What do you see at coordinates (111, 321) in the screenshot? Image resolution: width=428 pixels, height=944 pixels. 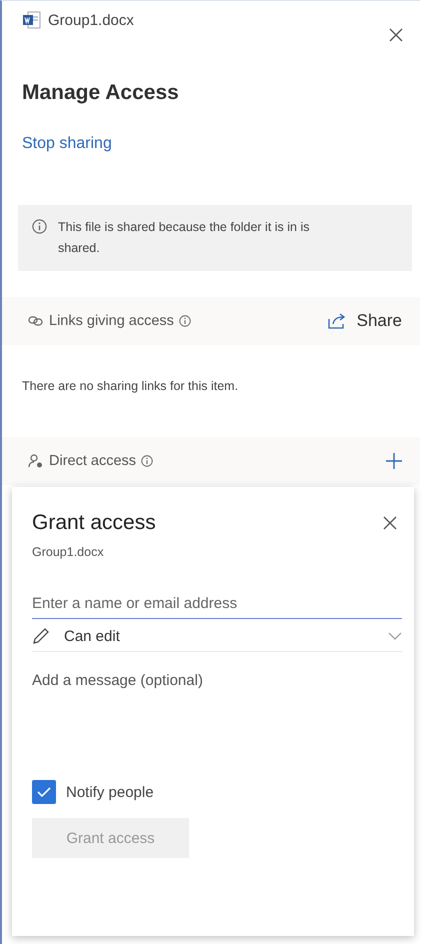 I see `section-label: Links giving access` at bounding box center [111, 321].